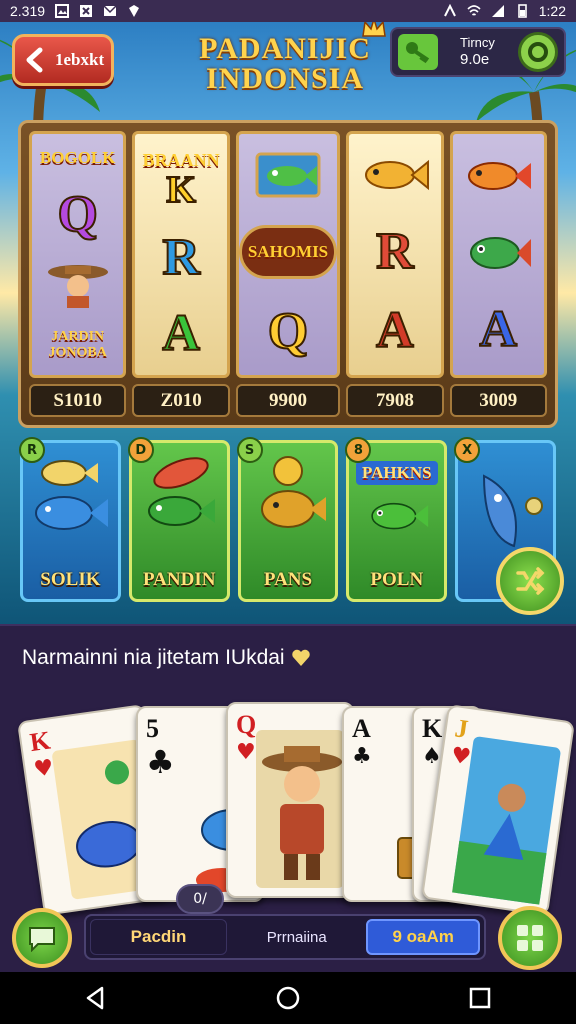 The width and height of the screenshot is (576, 1024). I want to click on system-nav-bar, so click(288, 998).